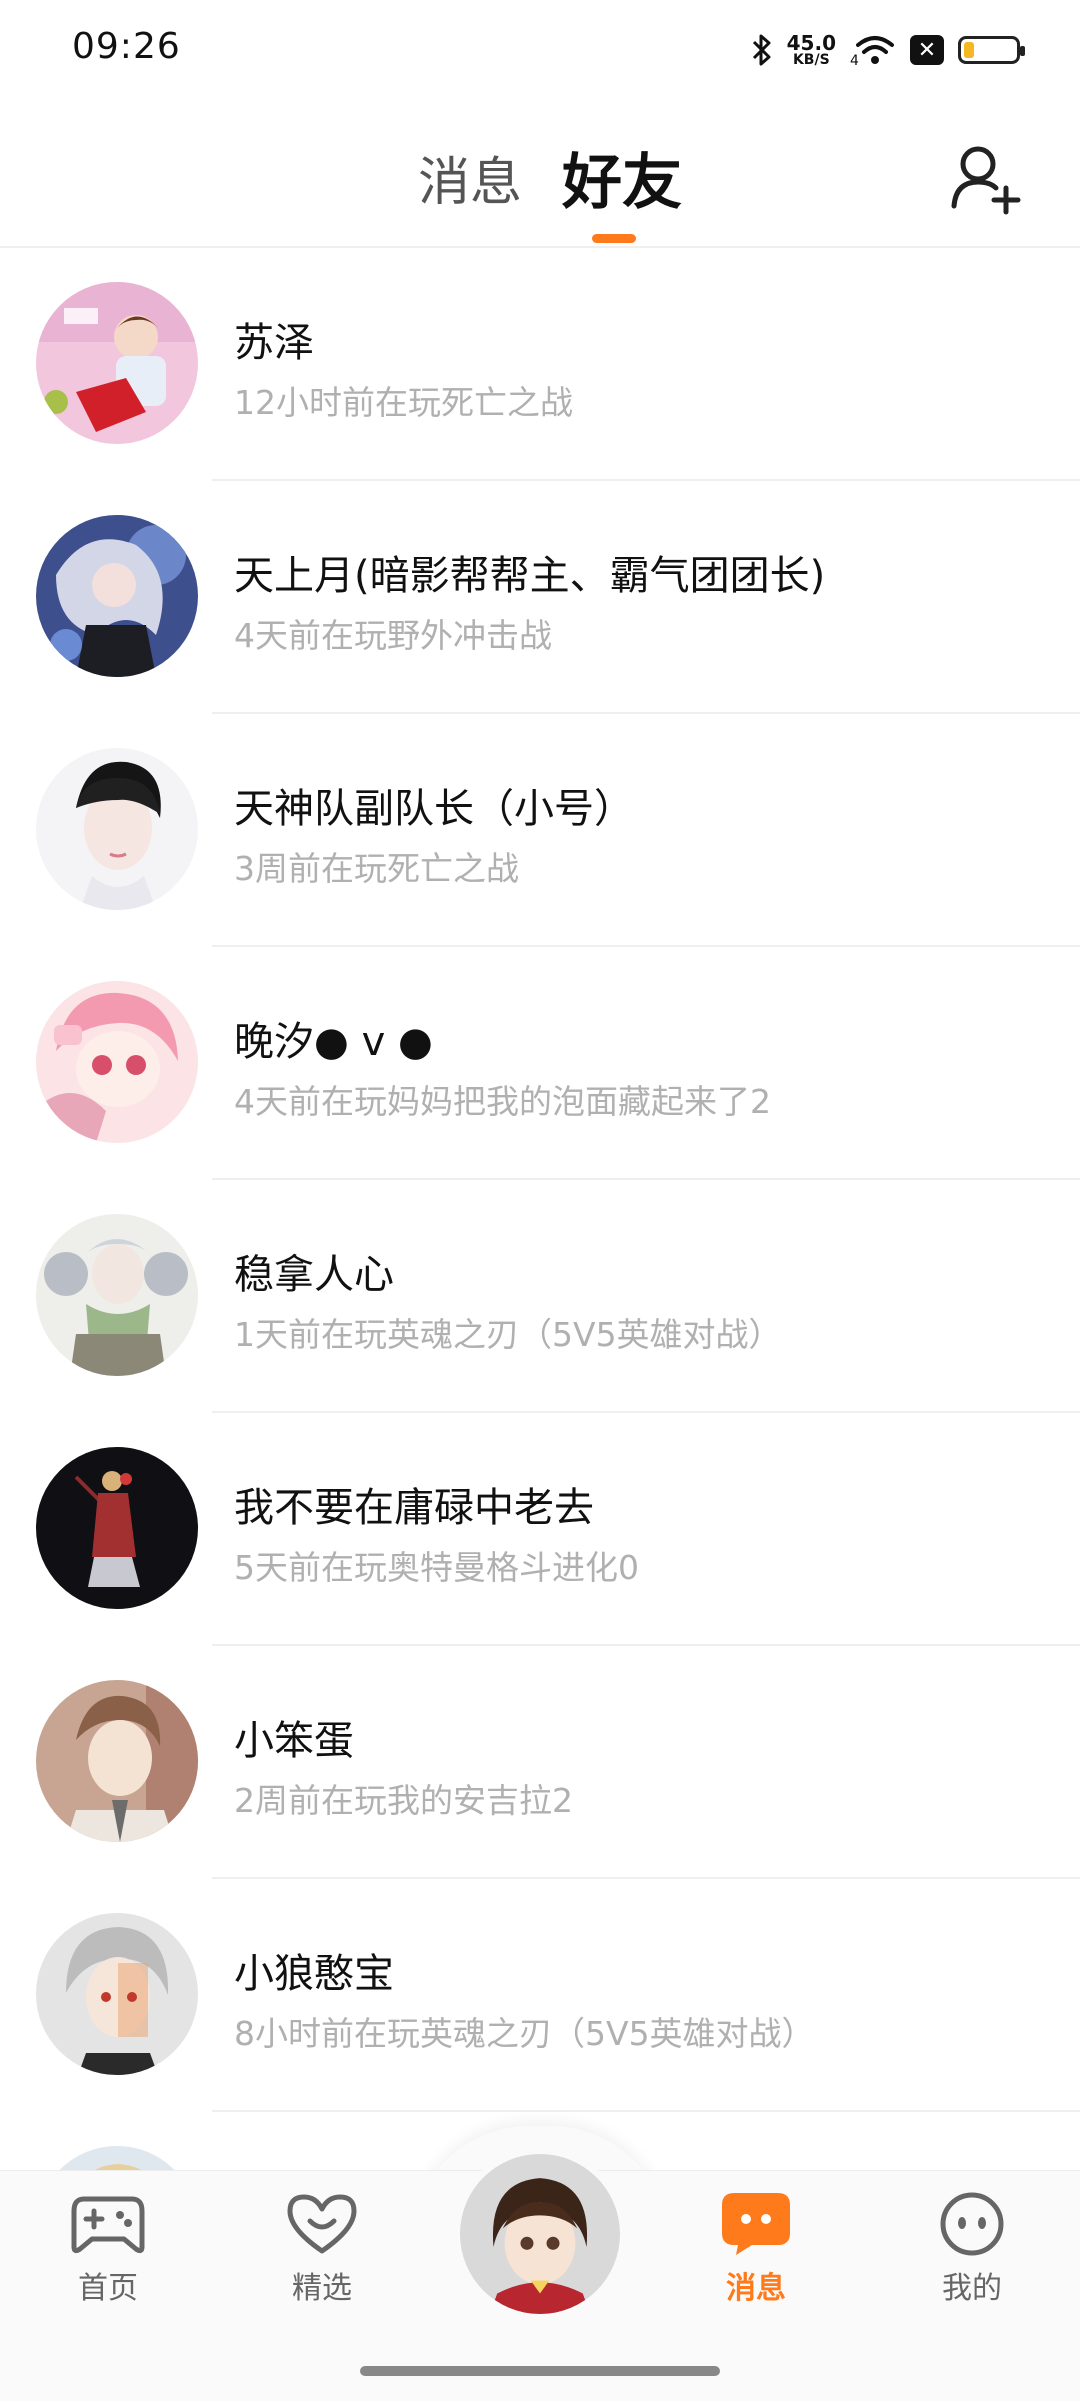 This screenshot has width=1080, height=2401. What do you see at coordinates (969, 50) in the screenshot?
I see `battery-fill` at bounding box center [969, 50].